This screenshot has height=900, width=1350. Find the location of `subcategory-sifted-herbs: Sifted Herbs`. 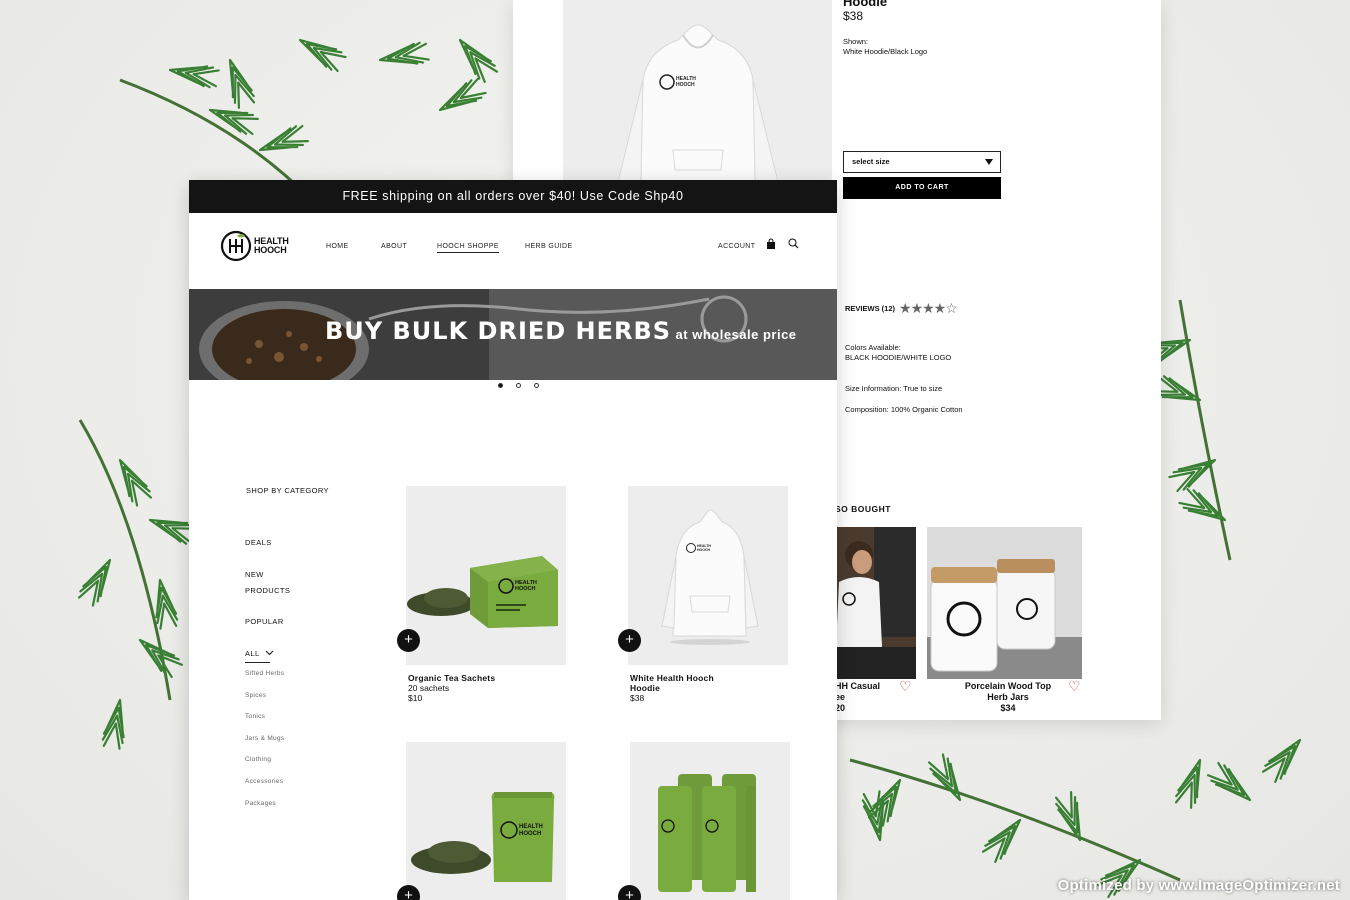

subcategory-sifted-herbs: Sifted Herbs is located at coordinates (264, 673).